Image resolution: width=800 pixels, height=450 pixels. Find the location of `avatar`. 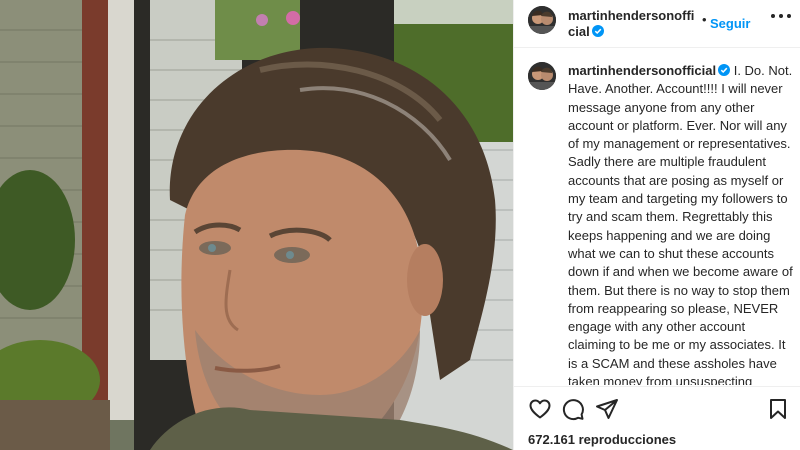

avatar is located at coordinates (542, 20).